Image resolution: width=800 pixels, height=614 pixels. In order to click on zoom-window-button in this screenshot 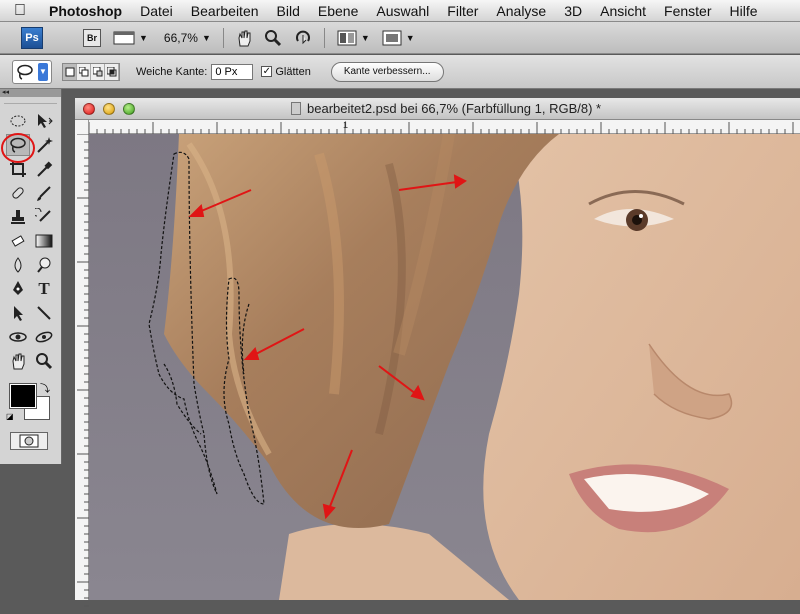, I will do `click(129, 108)`.